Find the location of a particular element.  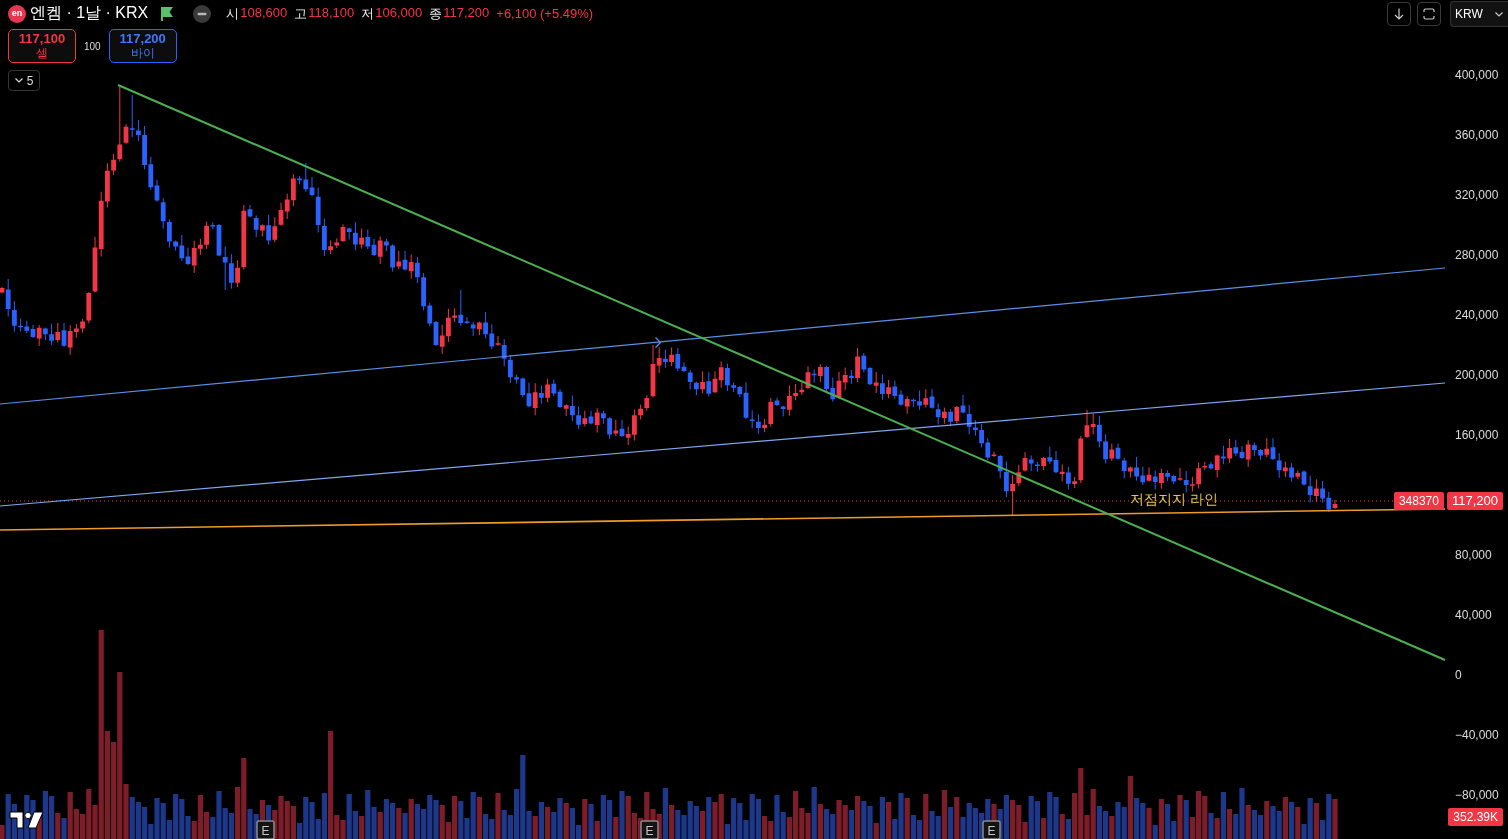

axis-label: 240,000 is located at coordinates (1477, 315).